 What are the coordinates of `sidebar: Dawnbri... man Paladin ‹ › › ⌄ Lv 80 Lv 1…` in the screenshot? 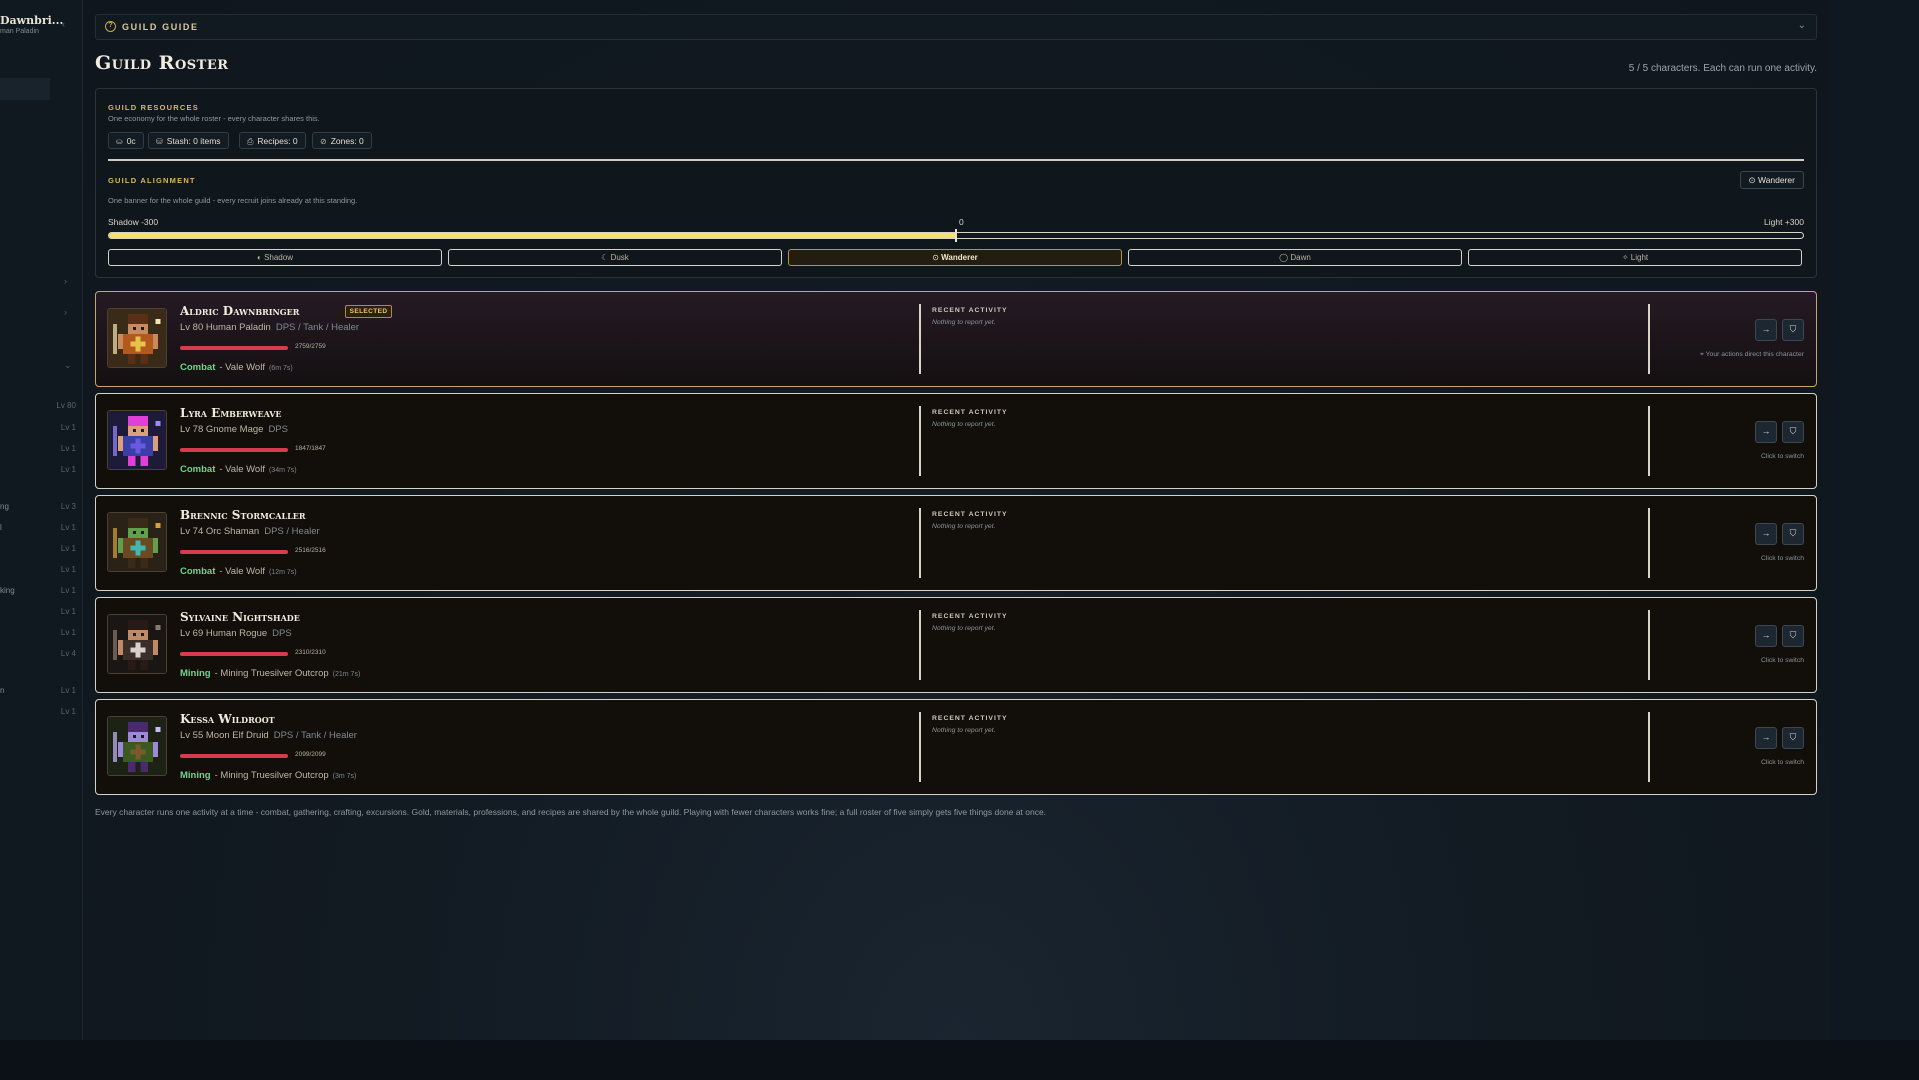 It's located at (41, 520).